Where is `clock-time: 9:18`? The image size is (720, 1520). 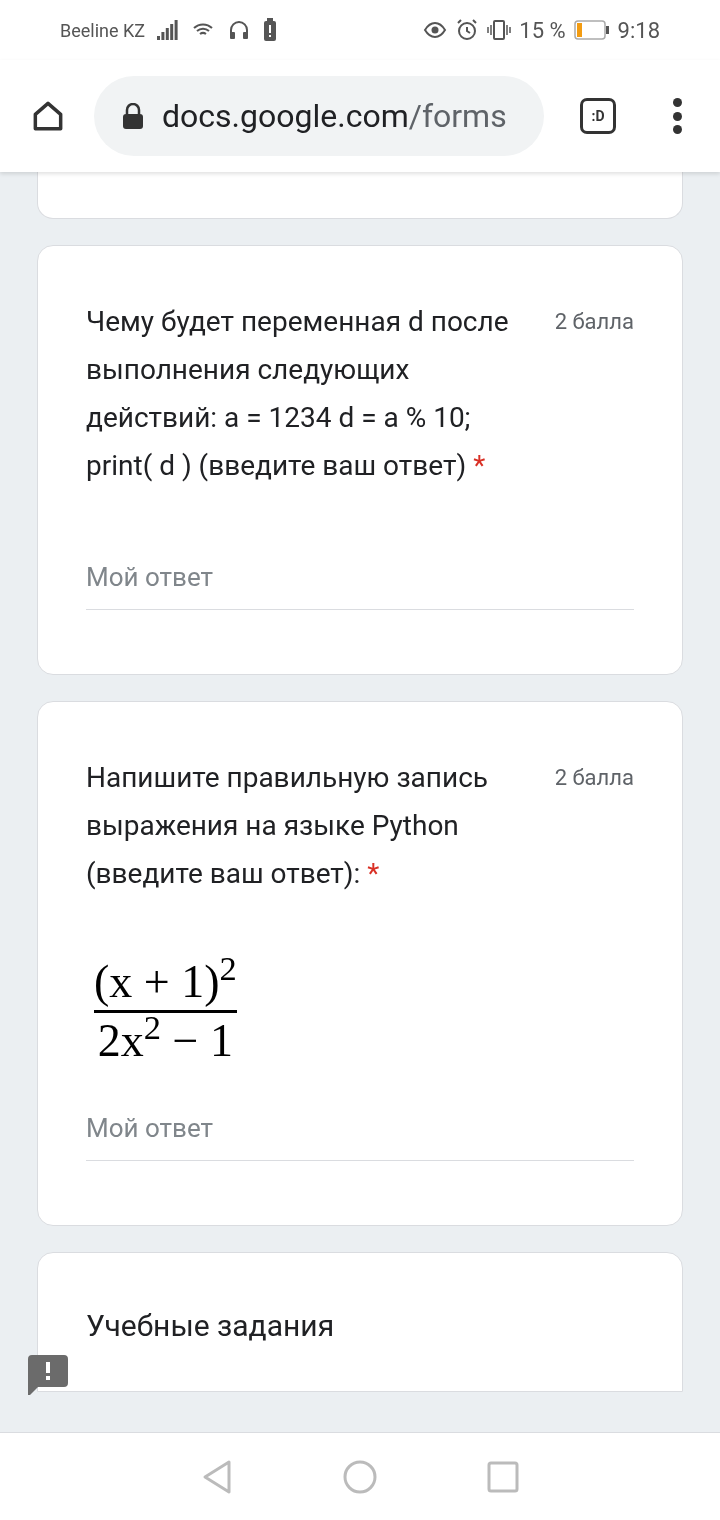 clock-time: 9:18 is located at coordinates (638, 30).